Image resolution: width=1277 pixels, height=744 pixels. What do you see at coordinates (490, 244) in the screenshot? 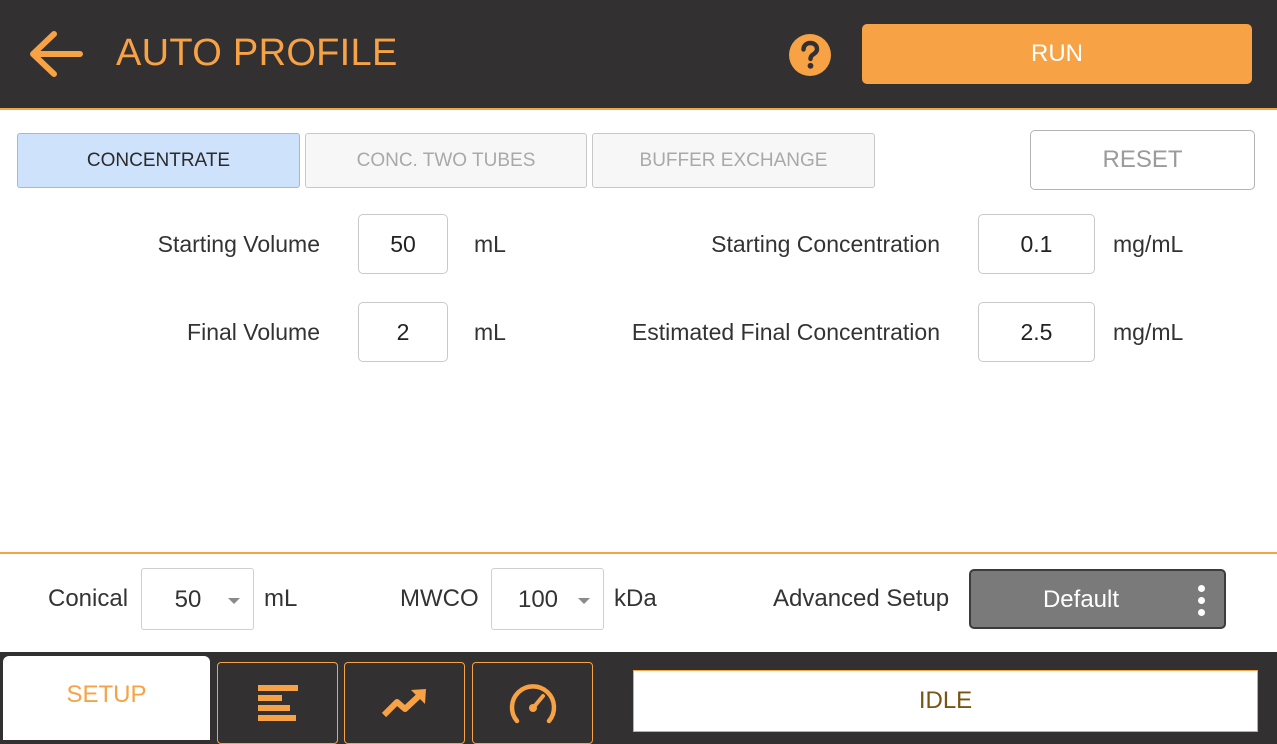
I see `starting-volume-unit: mL` at bounding box center [490, 244].